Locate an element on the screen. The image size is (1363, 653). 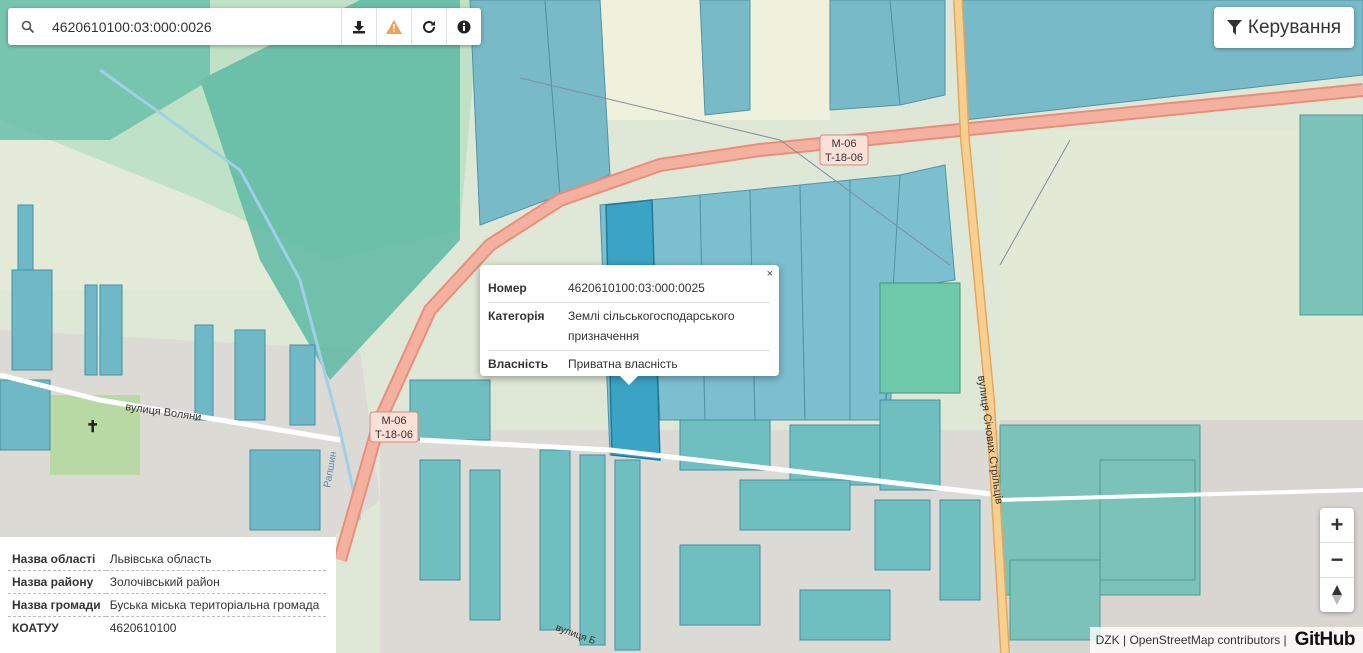
download-icon is located at coordinates (359, 26).